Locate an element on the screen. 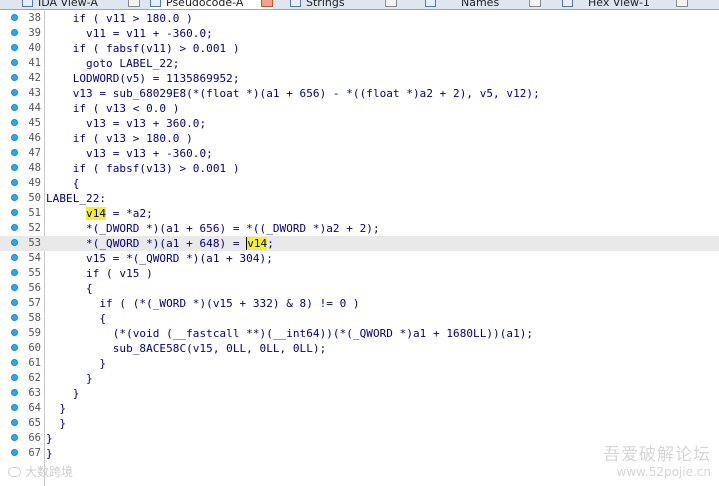 This screenshot has height=486, width=719. code-line: 58 { is located at coordinates (359, 318).